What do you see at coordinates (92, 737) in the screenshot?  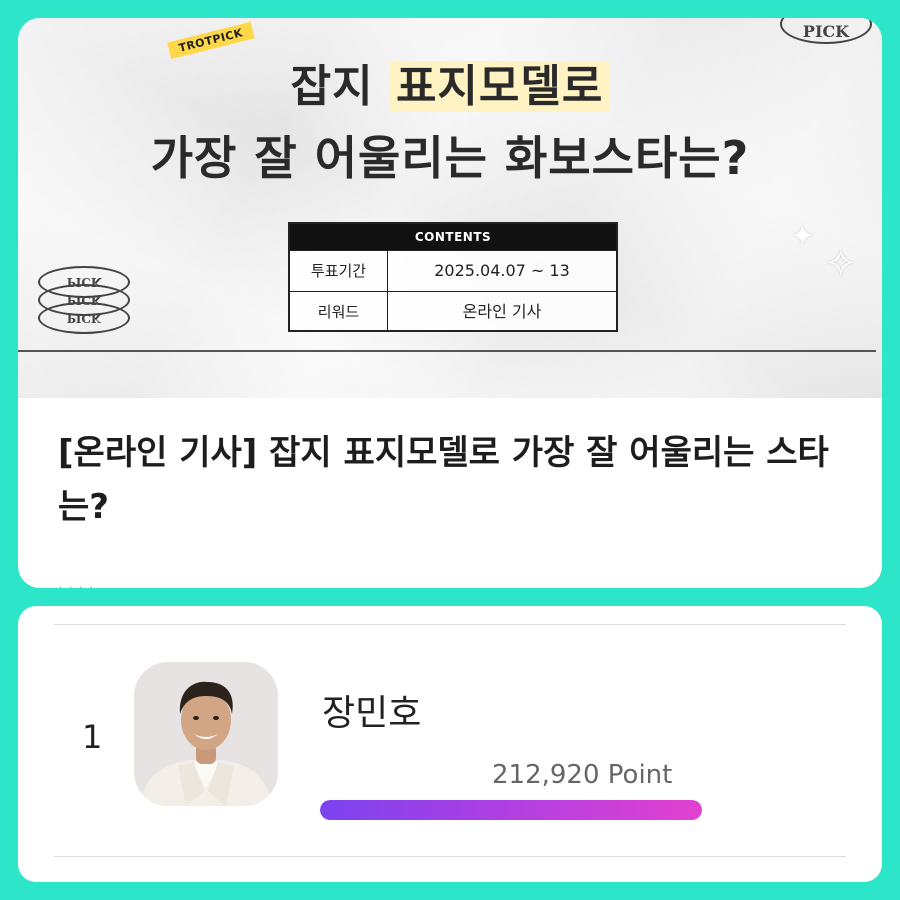 I see `rank-number: 1` at bounding box center [92, 737].